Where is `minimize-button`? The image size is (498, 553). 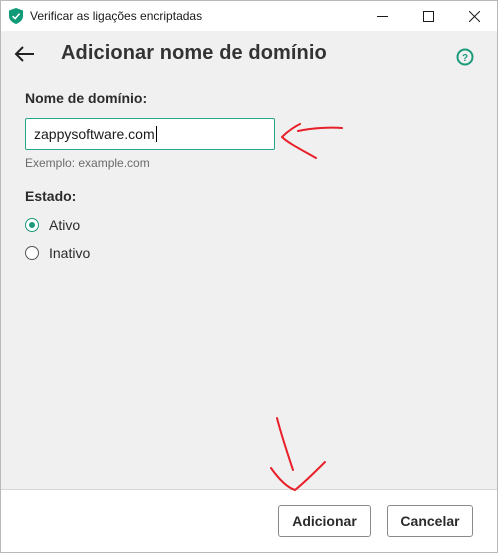 minimize-button is located at coordinates (382, 16).